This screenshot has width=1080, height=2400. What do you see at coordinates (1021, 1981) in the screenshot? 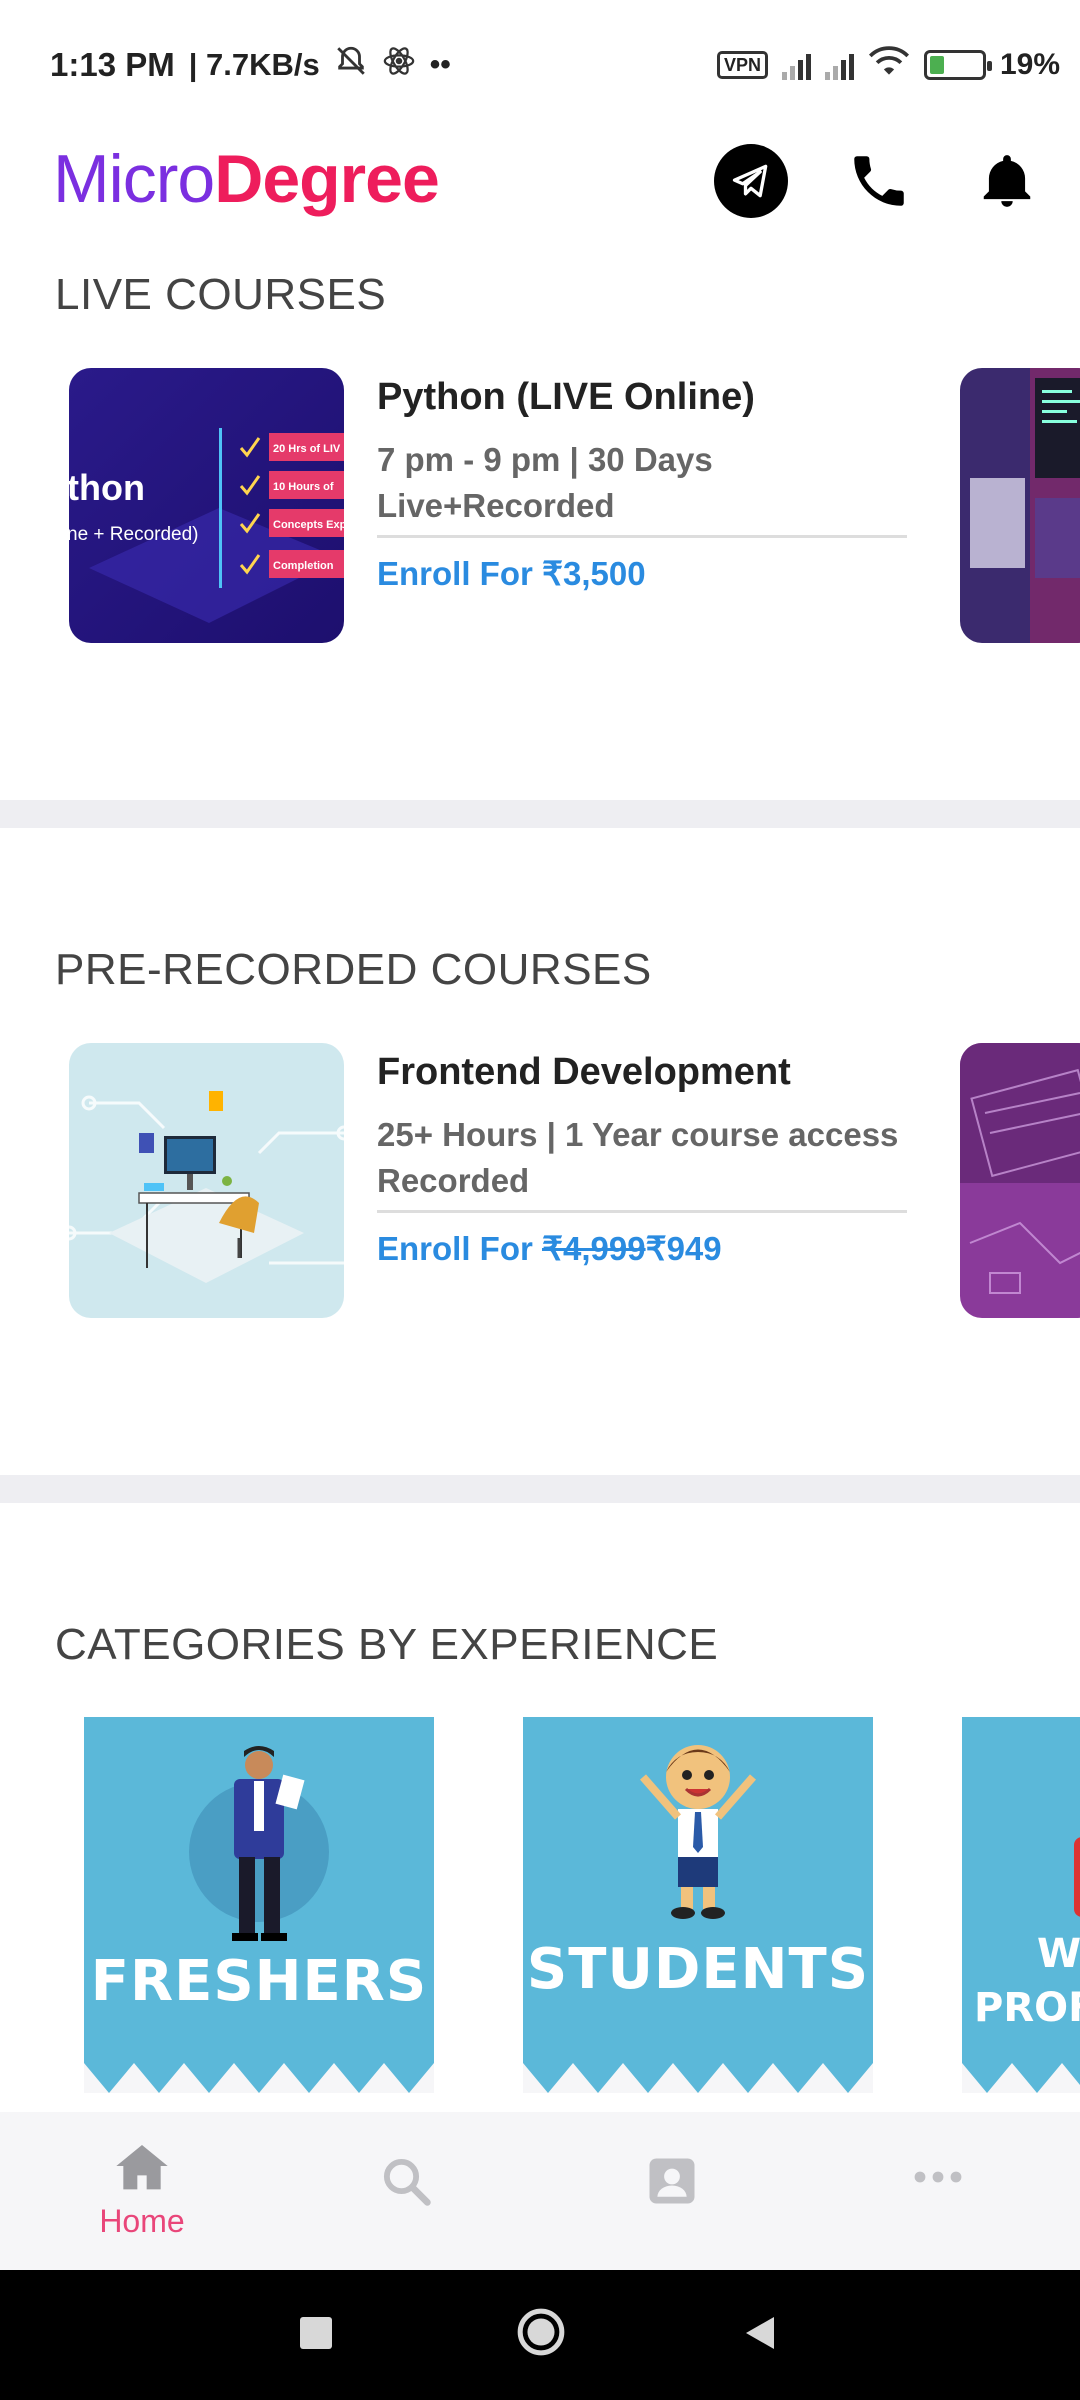
I see `category-label: WO PROF` at bounding box center [1021, 1981].